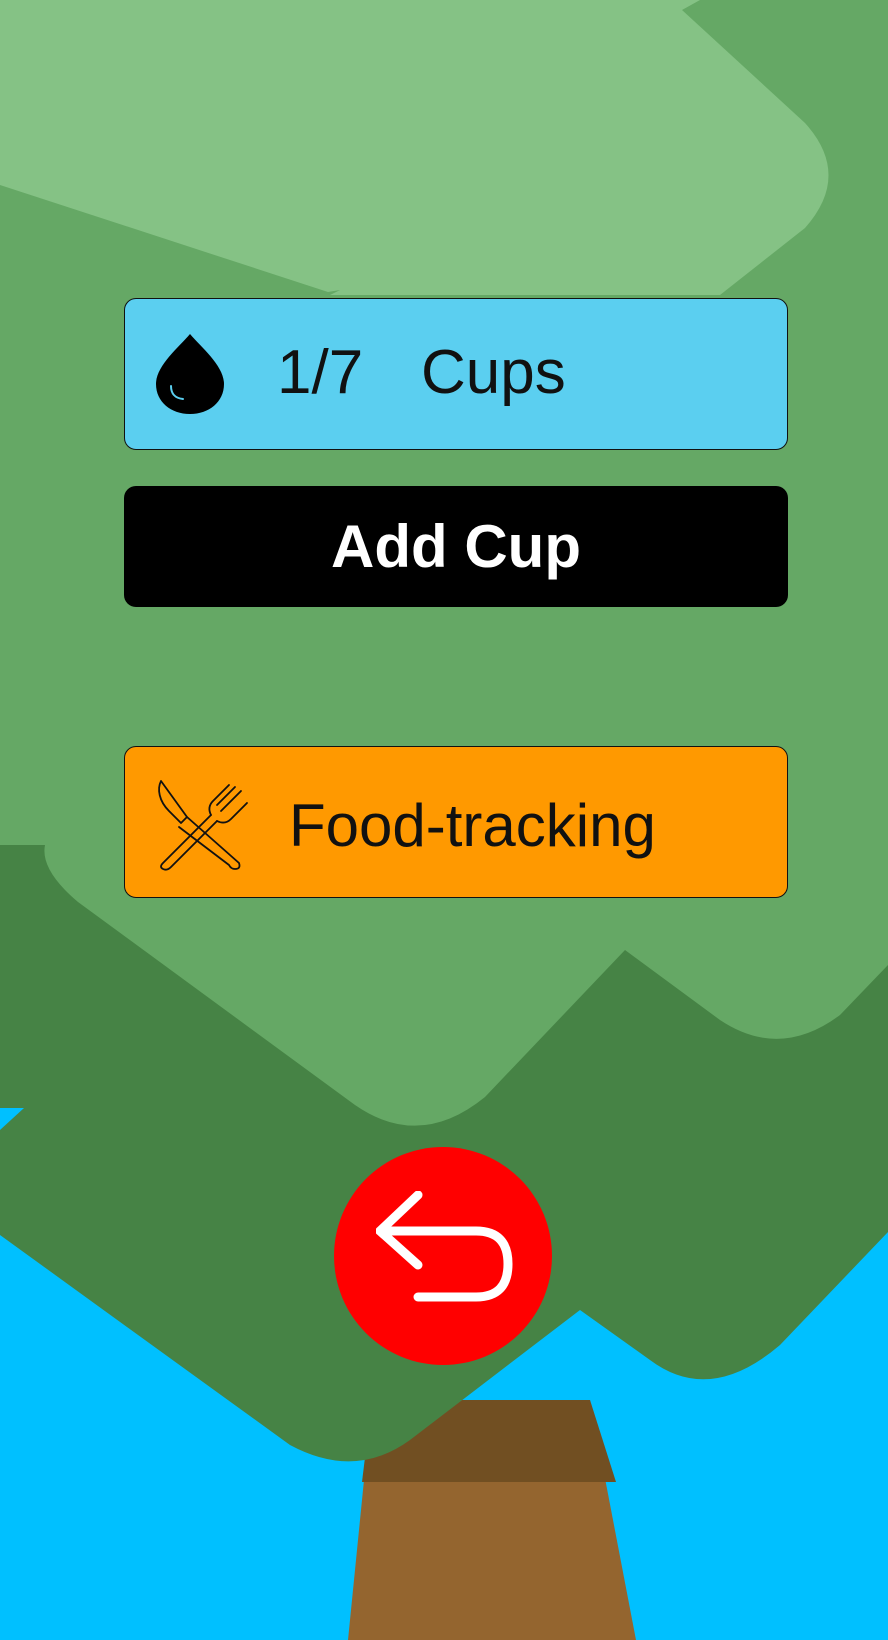 This screenshot has height=1640, width=888. Describe the element at coordinates (203, 825) in the screenshot. I see `fork-knife-crossed-icon` at that location.